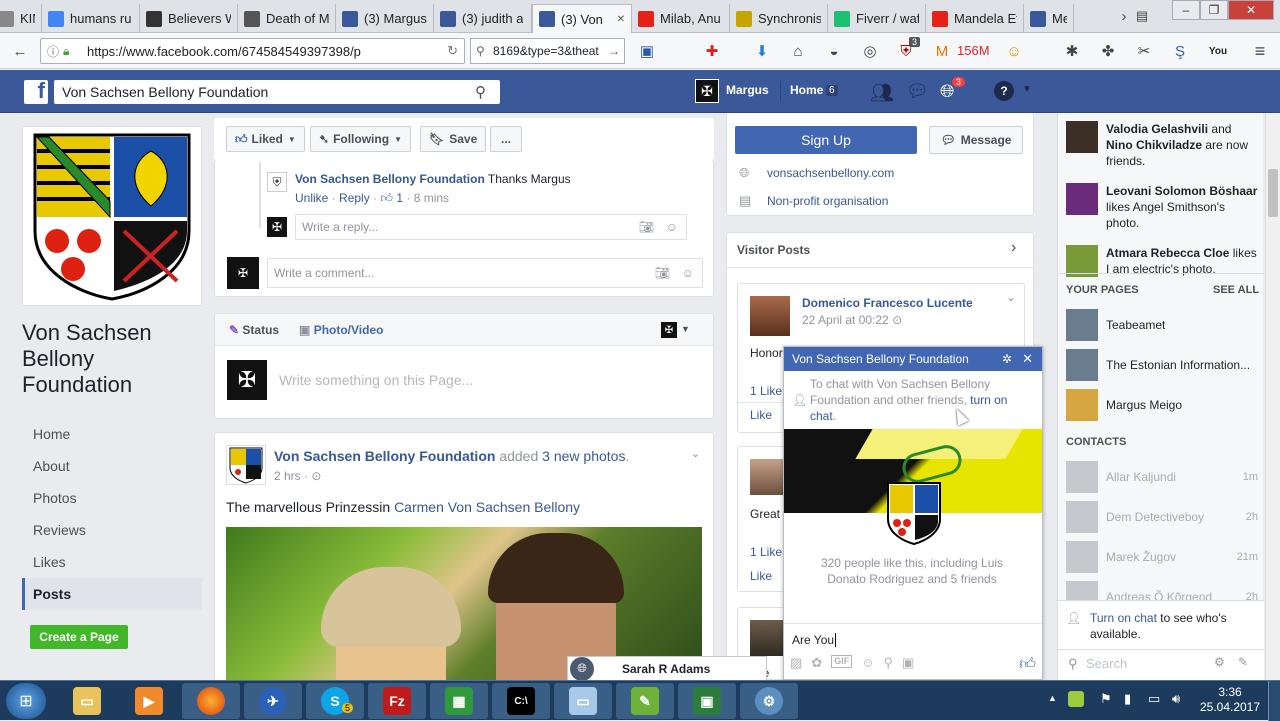 This screenshot has height=721, width=1280. What do you see at coordinates (1162, 477) in the screenshot?
I see `contact-item: Allar Kaljundi 1m` at bounding box center [1162, 477].